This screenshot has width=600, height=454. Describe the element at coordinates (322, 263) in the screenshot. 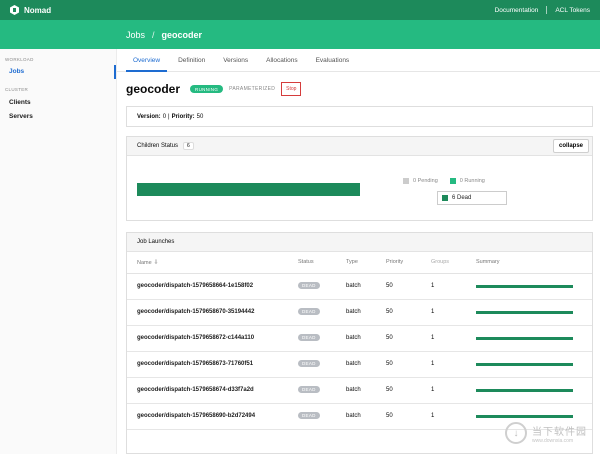

I see `column-status: Status` at that location.